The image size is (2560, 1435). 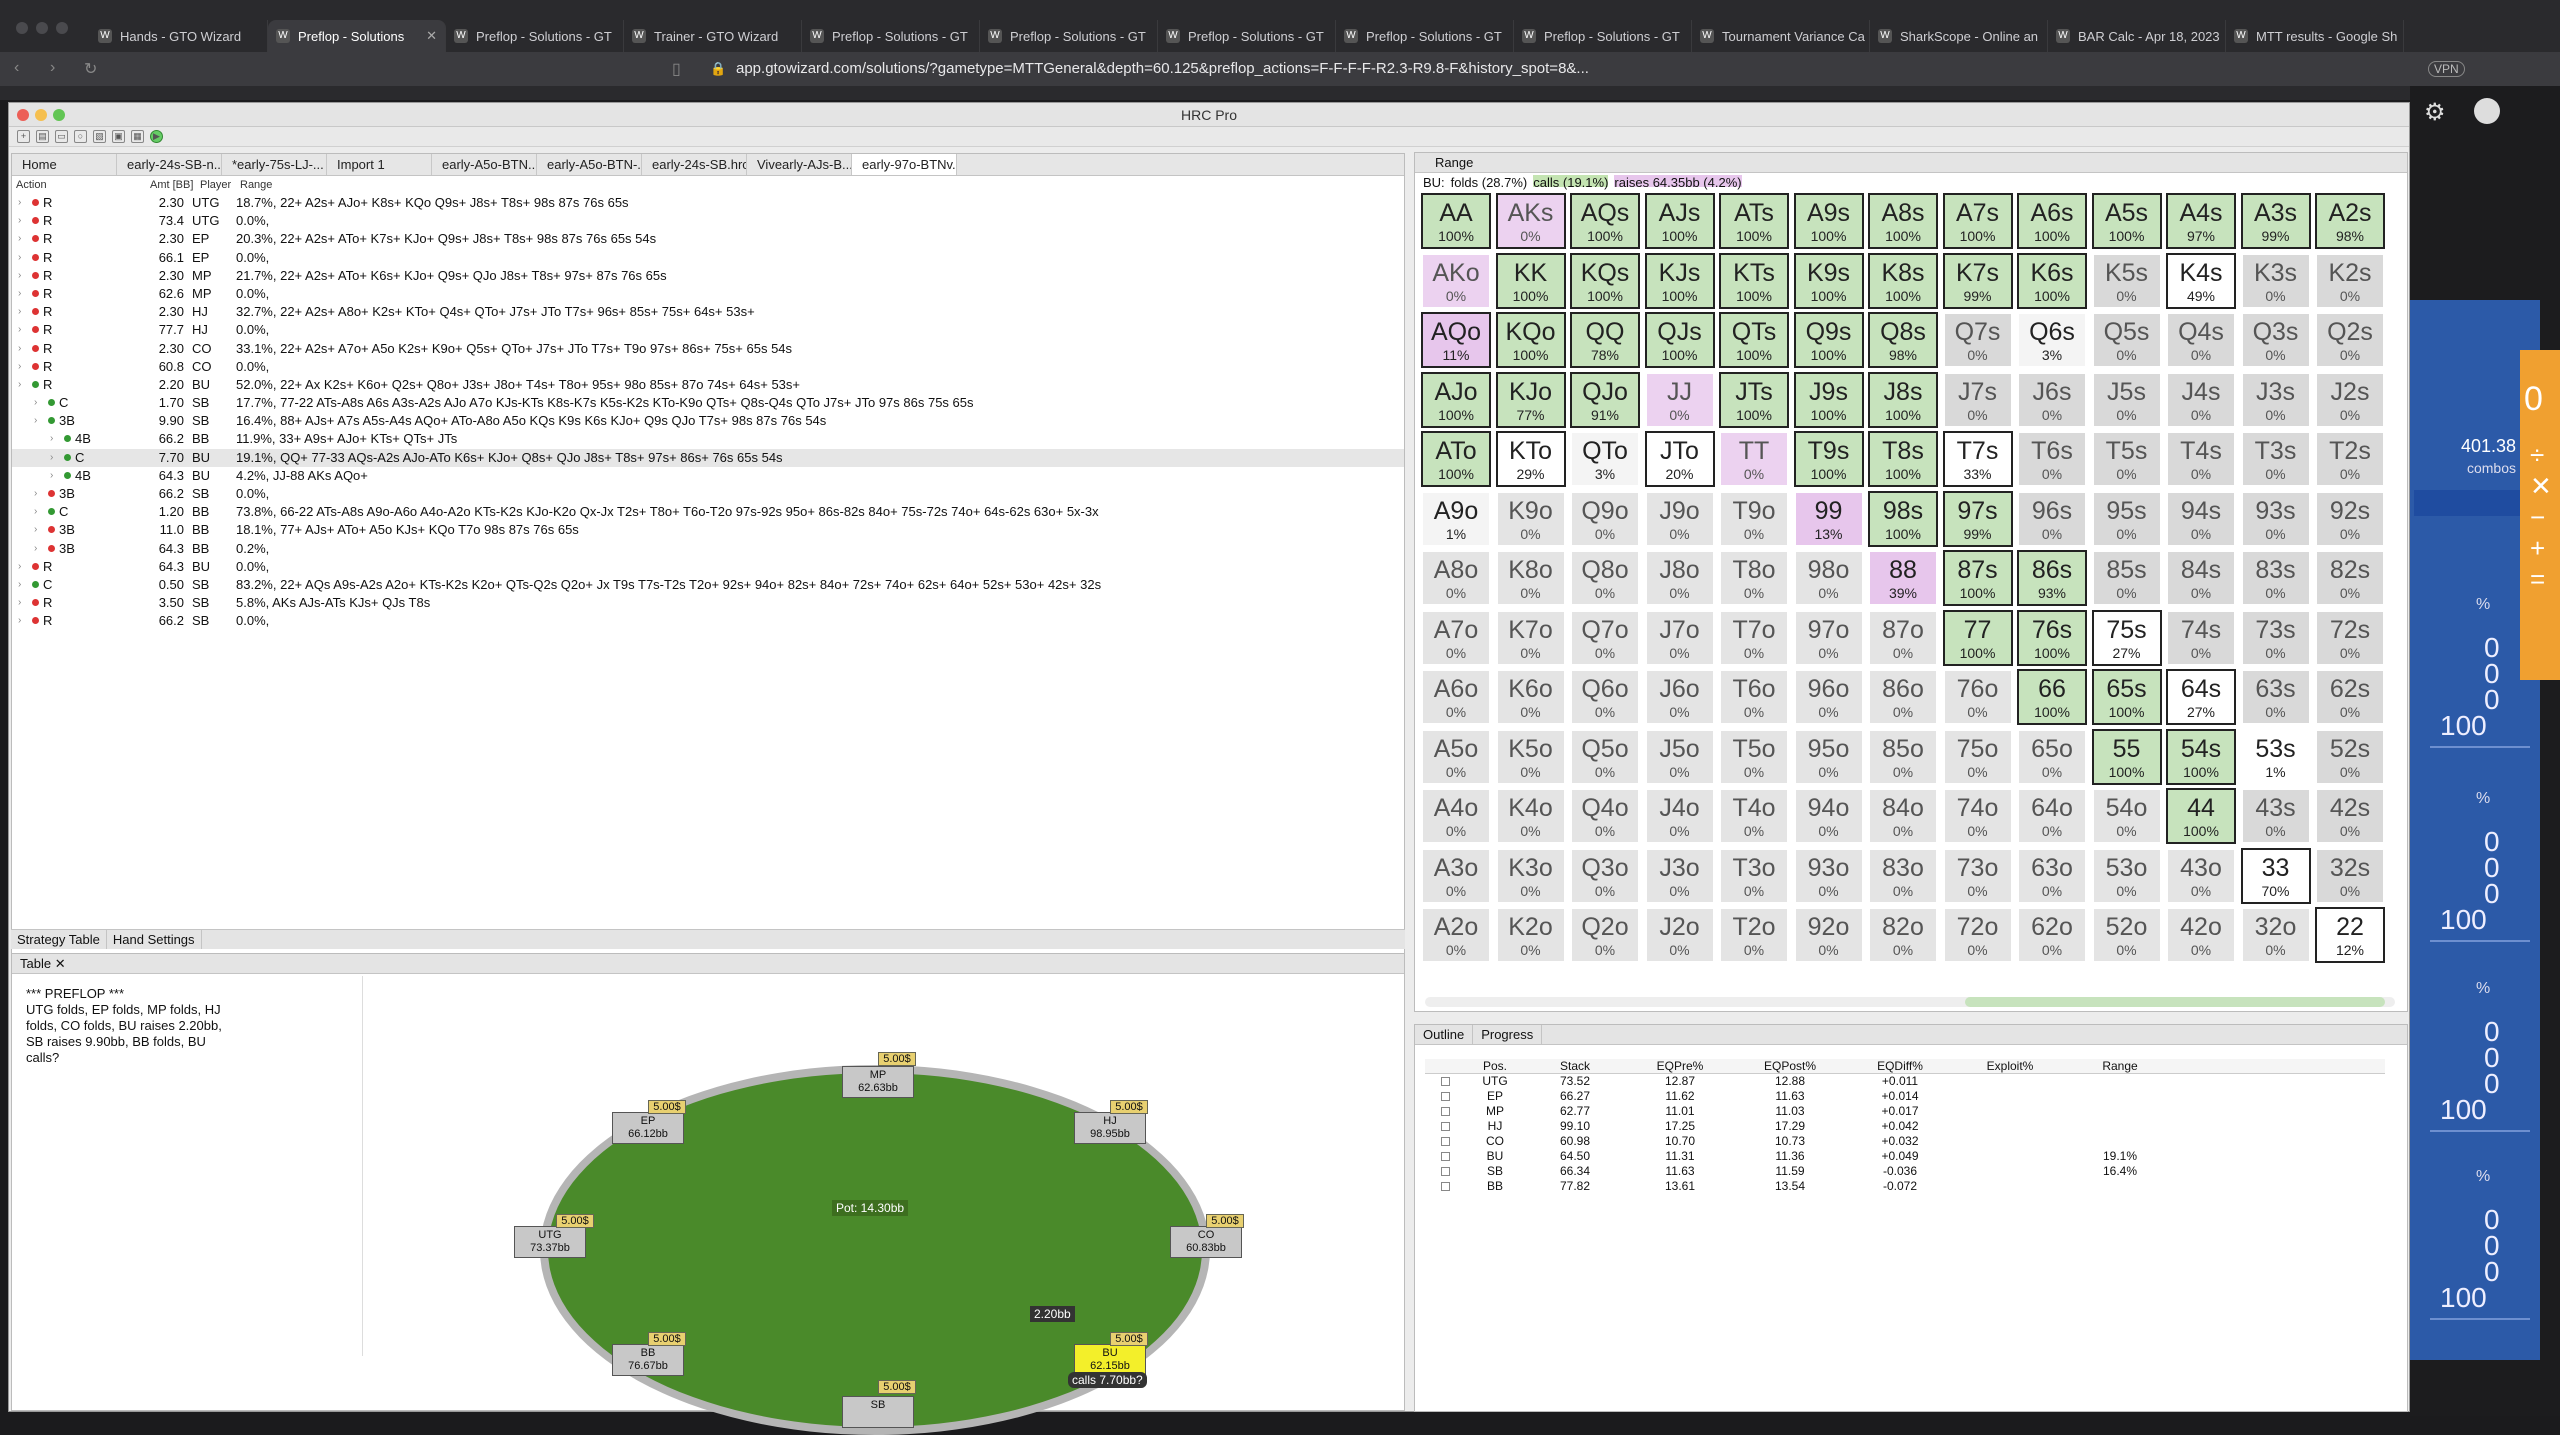 What do you see at coordinates (1679, 340) in the screenshot?
I see `range-cell: QJs 100%` at bounding box center [1679, 340].